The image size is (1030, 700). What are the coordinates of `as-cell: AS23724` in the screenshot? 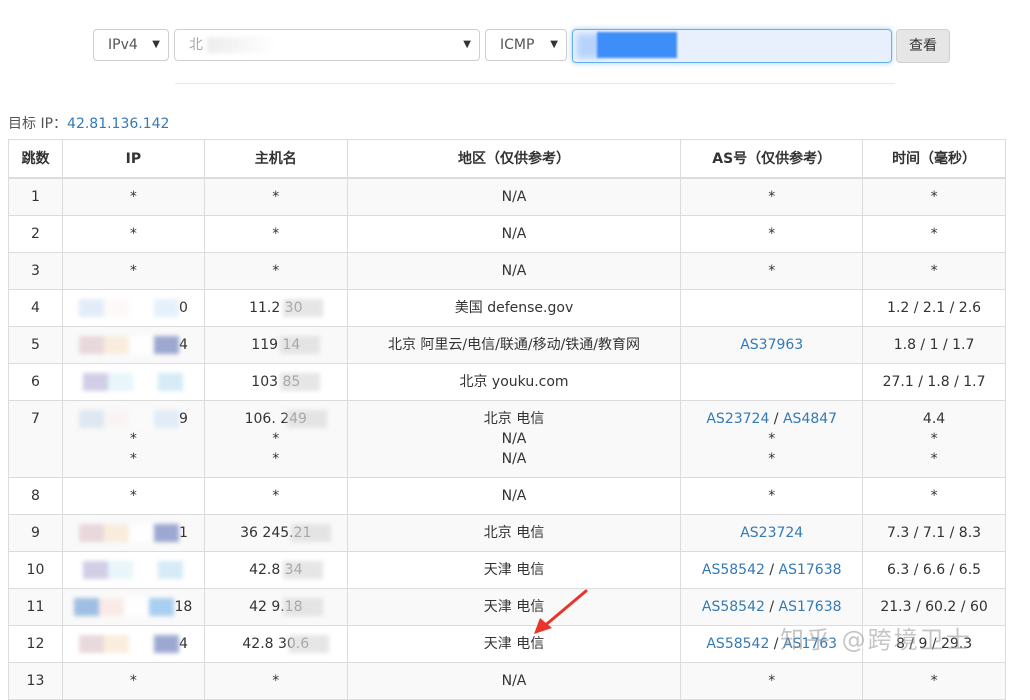 It's located at (772, 533).